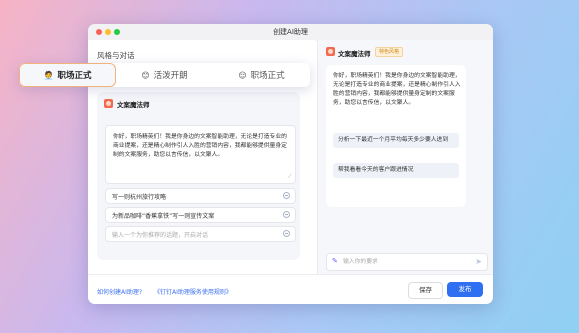 The image size is (579, 333). I want to click on question-placeholder: 输入一个为你推荐的话题，开启对话, so click(160, 235).